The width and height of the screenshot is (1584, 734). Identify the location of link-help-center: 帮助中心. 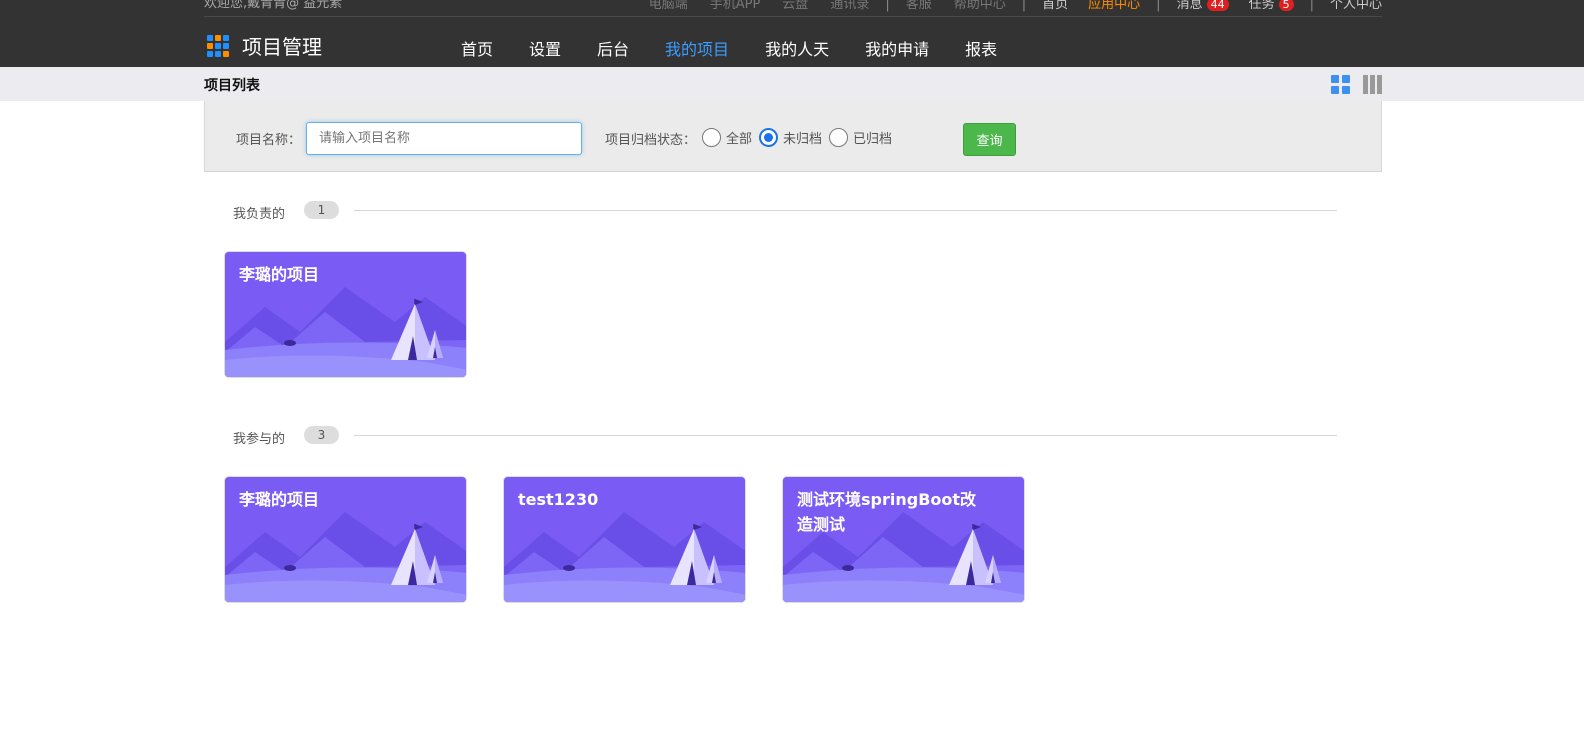
(980, 5).